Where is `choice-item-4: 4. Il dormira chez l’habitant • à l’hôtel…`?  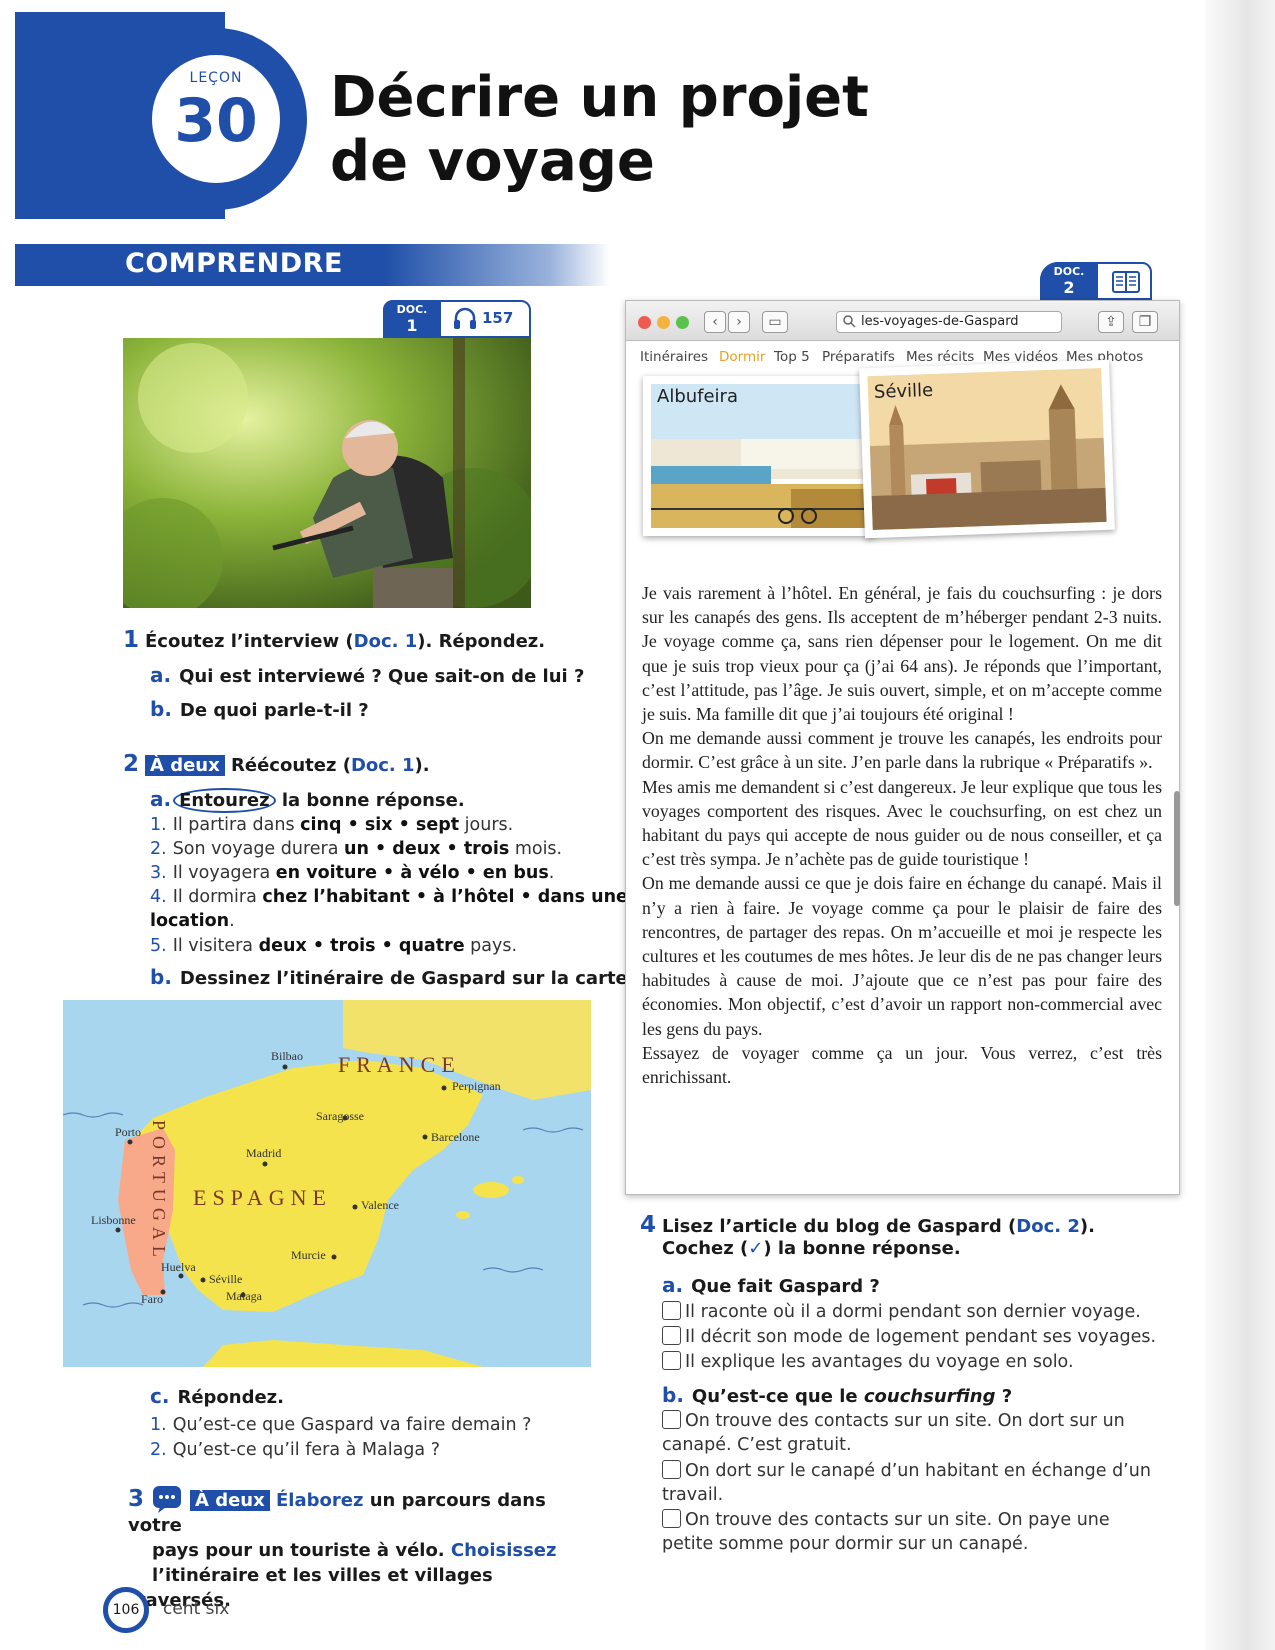
choice-item-4: 4. Il dormira chez l’habitant • à l’hôtel… is located at coordinates (389, 897).